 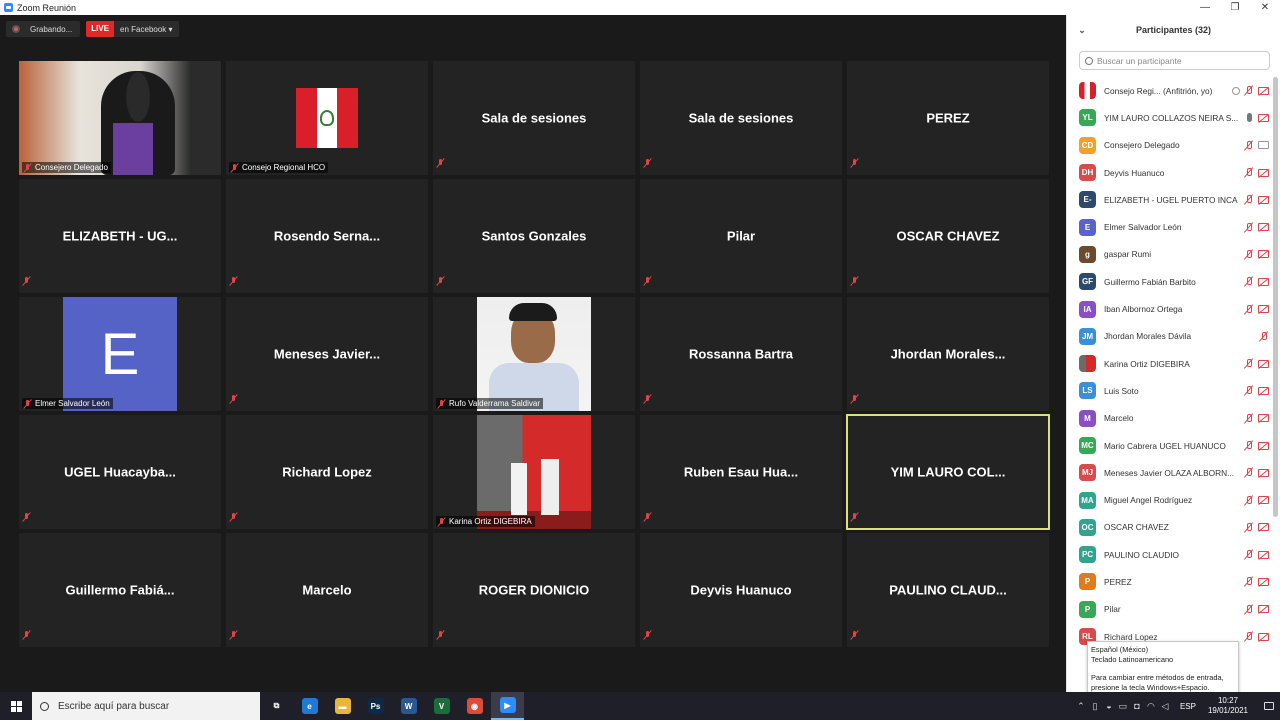 I want to click on minimize-button: —, so click(x=1205, y=7).